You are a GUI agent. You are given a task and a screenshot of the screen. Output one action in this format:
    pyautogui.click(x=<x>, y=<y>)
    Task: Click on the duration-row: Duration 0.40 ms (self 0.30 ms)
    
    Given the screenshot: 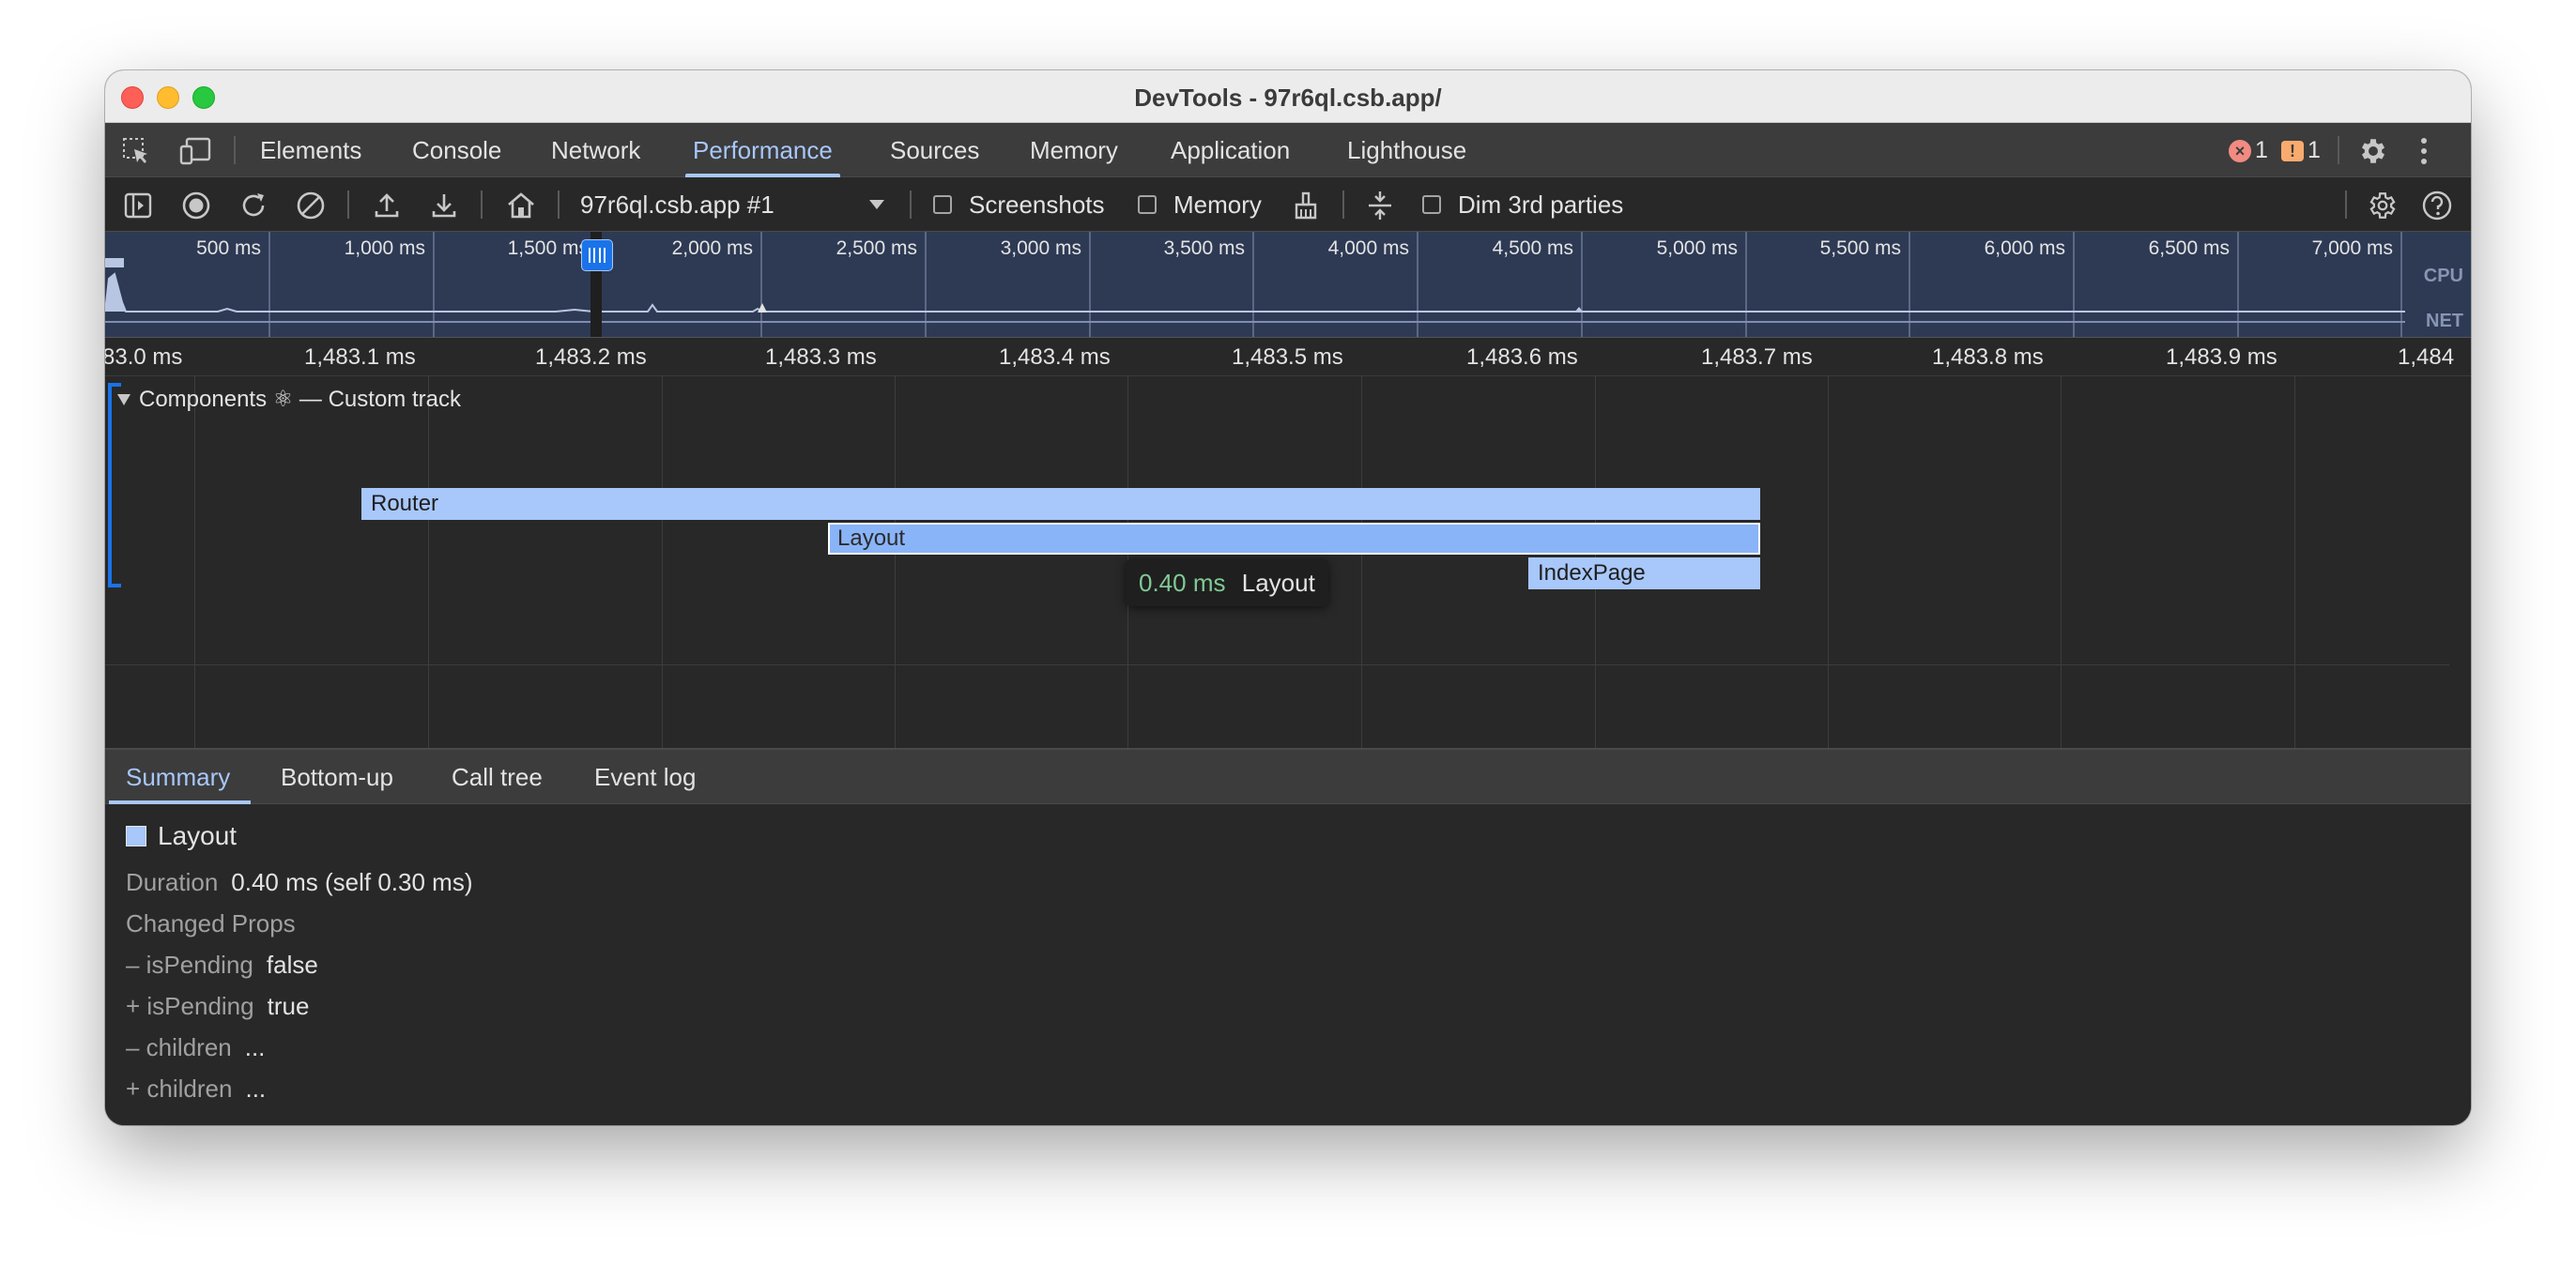 What is the action you would take?
    pyautogui.click(x=299, y=882)
    